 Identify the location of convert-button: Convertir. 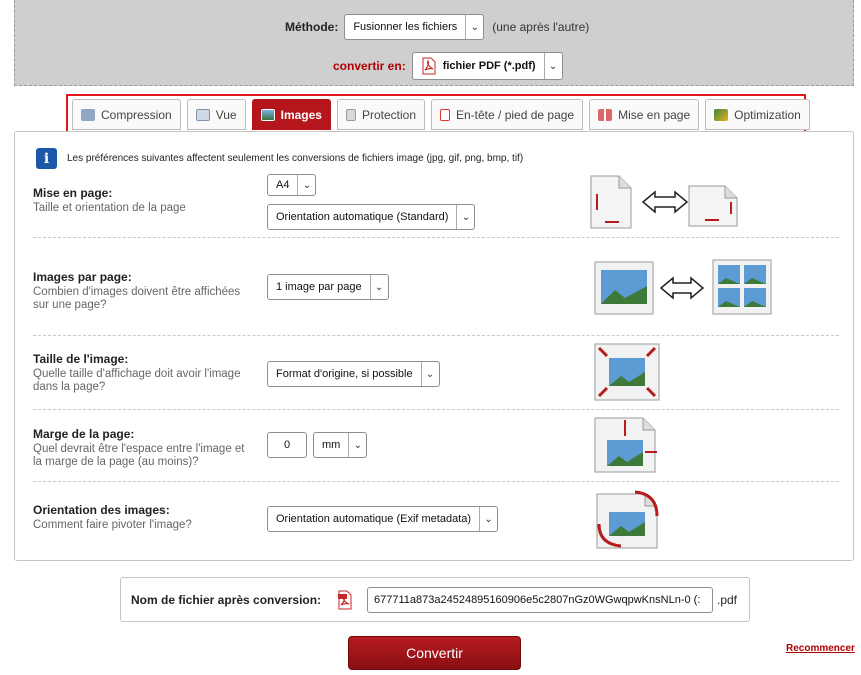
(434, 653).